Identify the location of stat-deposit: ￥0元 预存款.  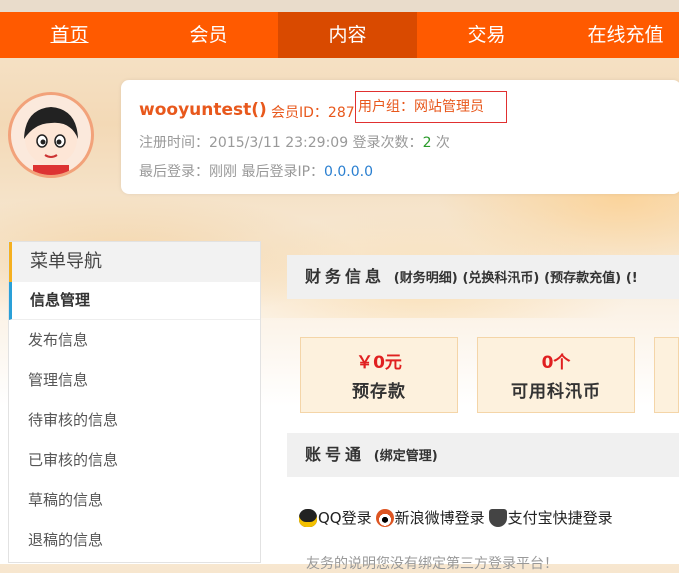
(379, 375).